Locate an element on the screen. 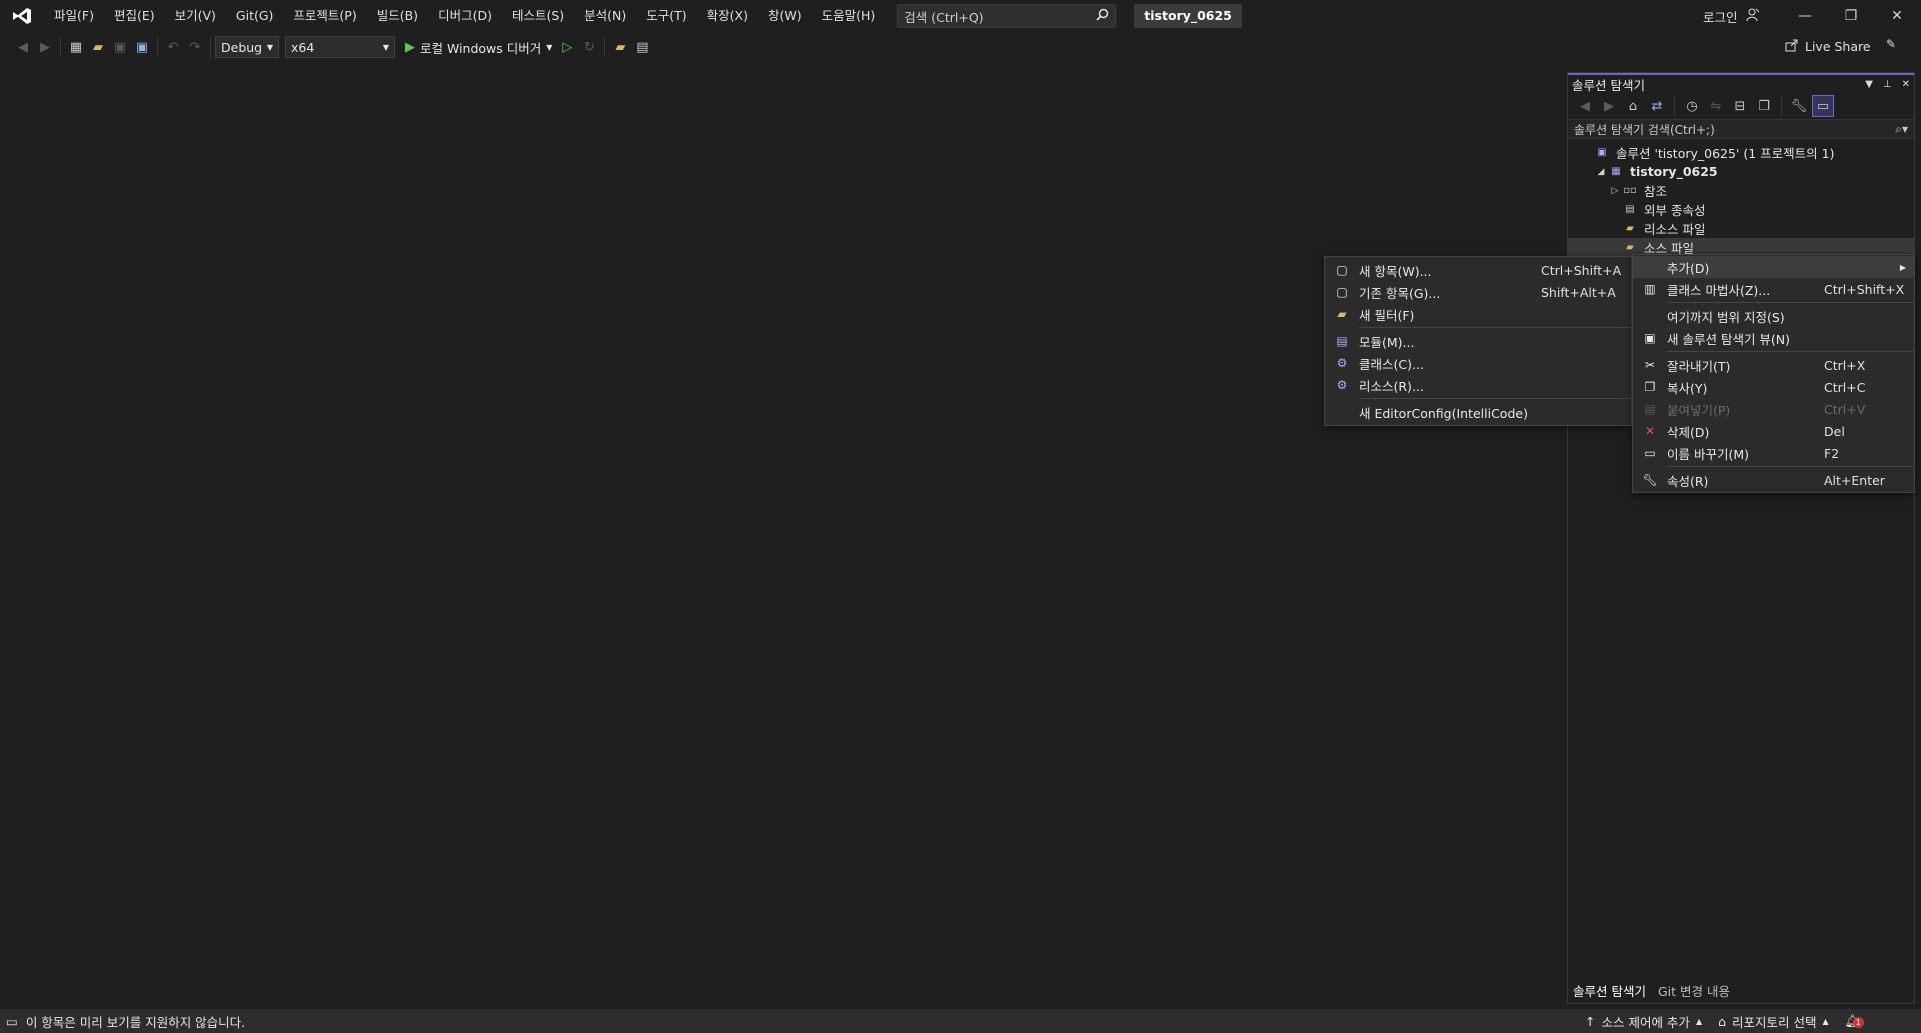 The image size is (1921, 1033). visual-studio-logo-icon is located at coordinates (22, 16).